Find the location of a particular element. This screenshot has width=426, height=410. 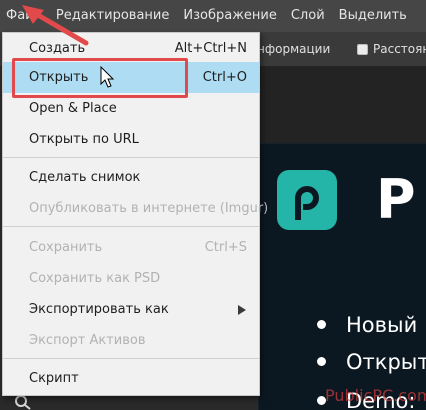

menu-item-shortcut: Ctrl+O is located at coordinates (224, 77).